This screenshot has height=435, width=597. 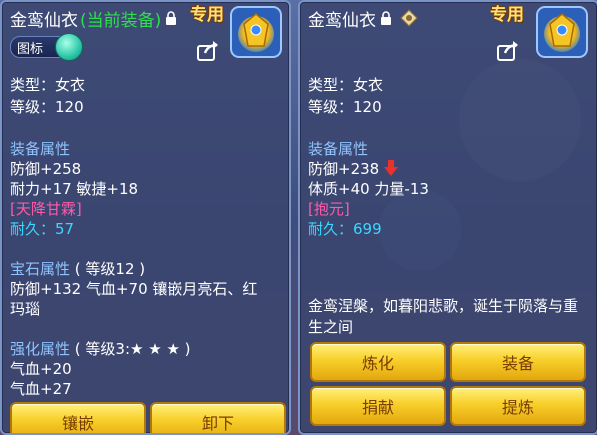 What do you see at coordinates (78, 417) in the screenshot?
I see `inlay-button: 镶嵌` at bounding box center [78, 417].